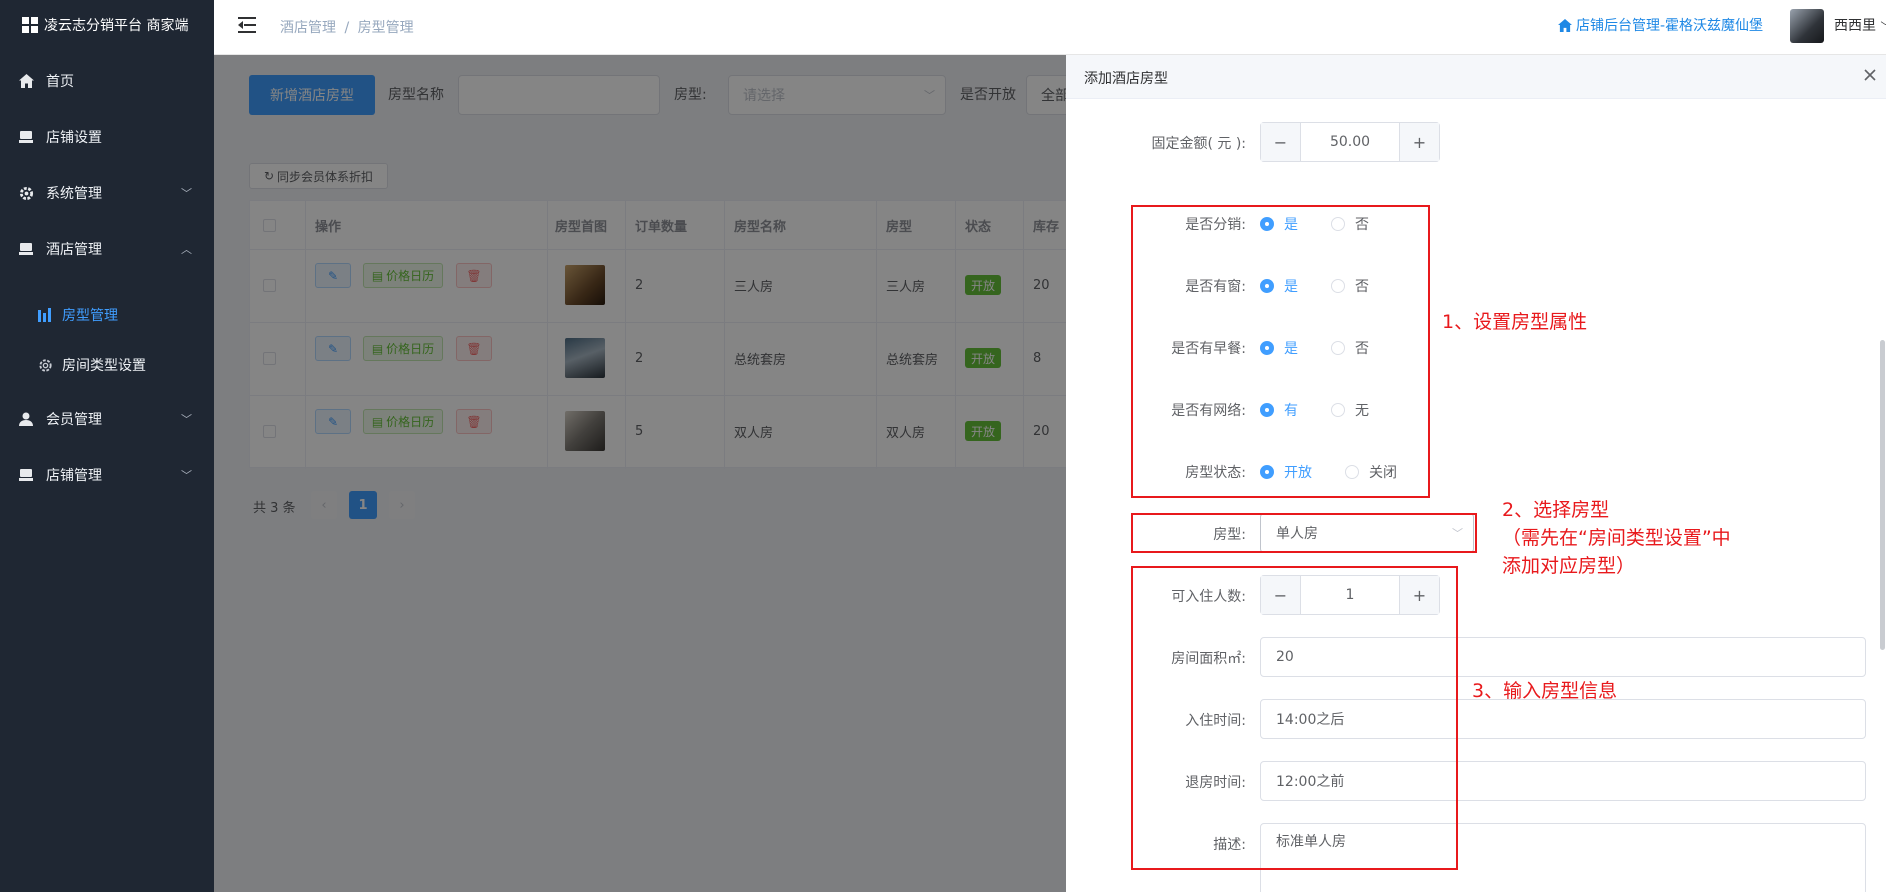 The height and width of the screenshot is (892, 1886). Describe the element at coordinates (90, 316) in the screenshot. I see `sidebar-item-label: 房型管理` at that location.